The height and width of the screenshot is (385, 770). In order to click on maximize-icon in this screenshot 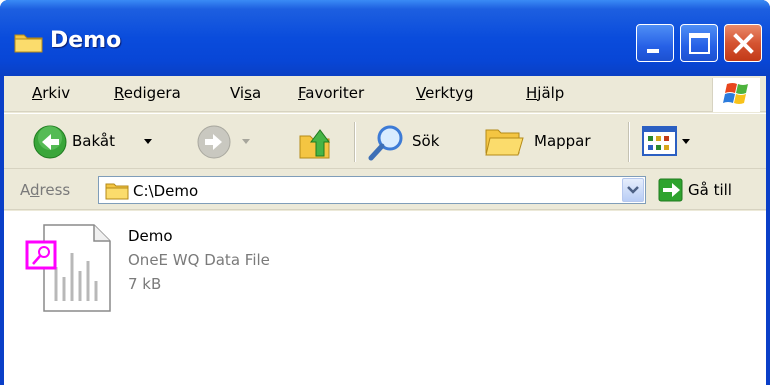, I will do `click(699, 43)`.